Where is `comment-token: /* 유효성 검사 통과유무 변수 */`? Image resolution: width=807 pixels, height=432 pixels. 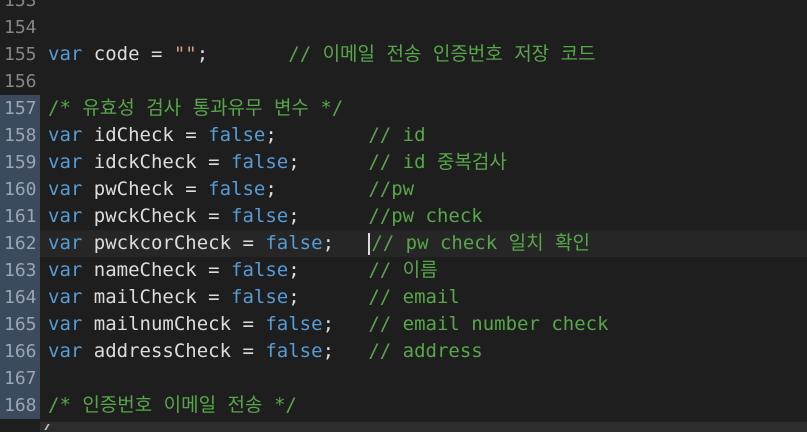 comment-token: /* 유효성 검사 통과유무 변수 */ is located at coordinates (196, 108).